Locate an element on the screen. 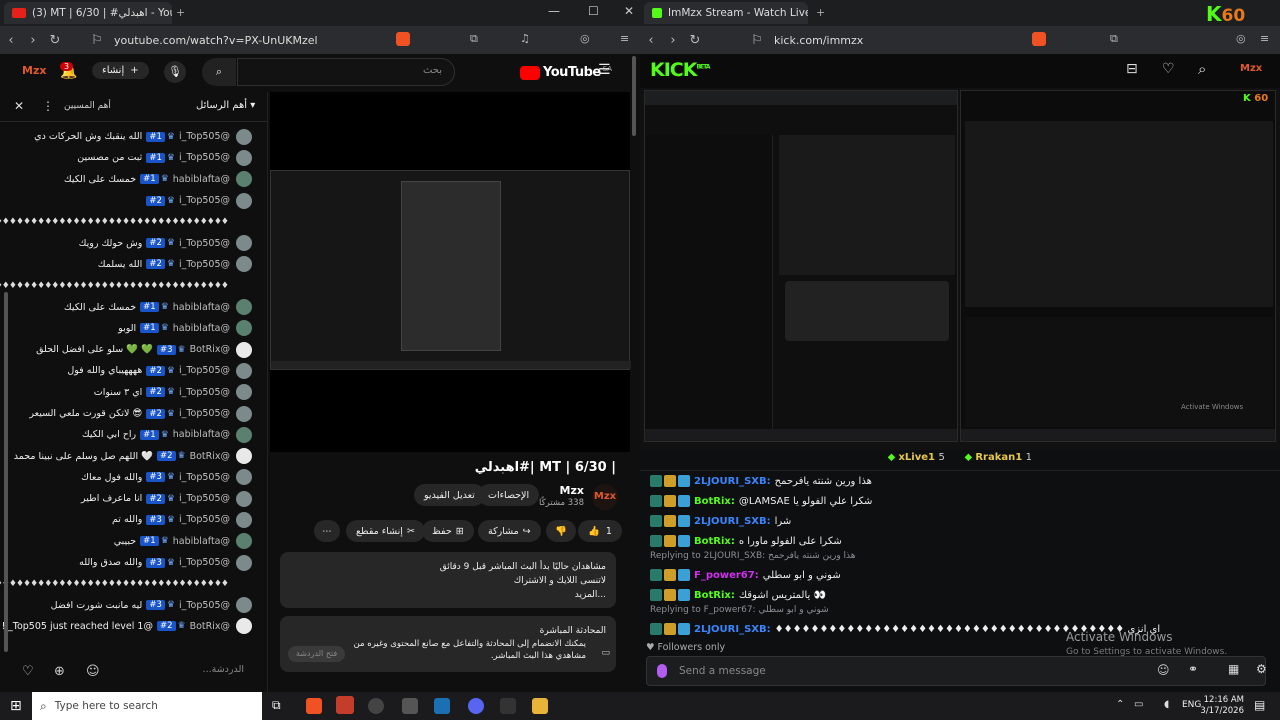  obs-taskbar-icon is located at coordinates (376, 706).